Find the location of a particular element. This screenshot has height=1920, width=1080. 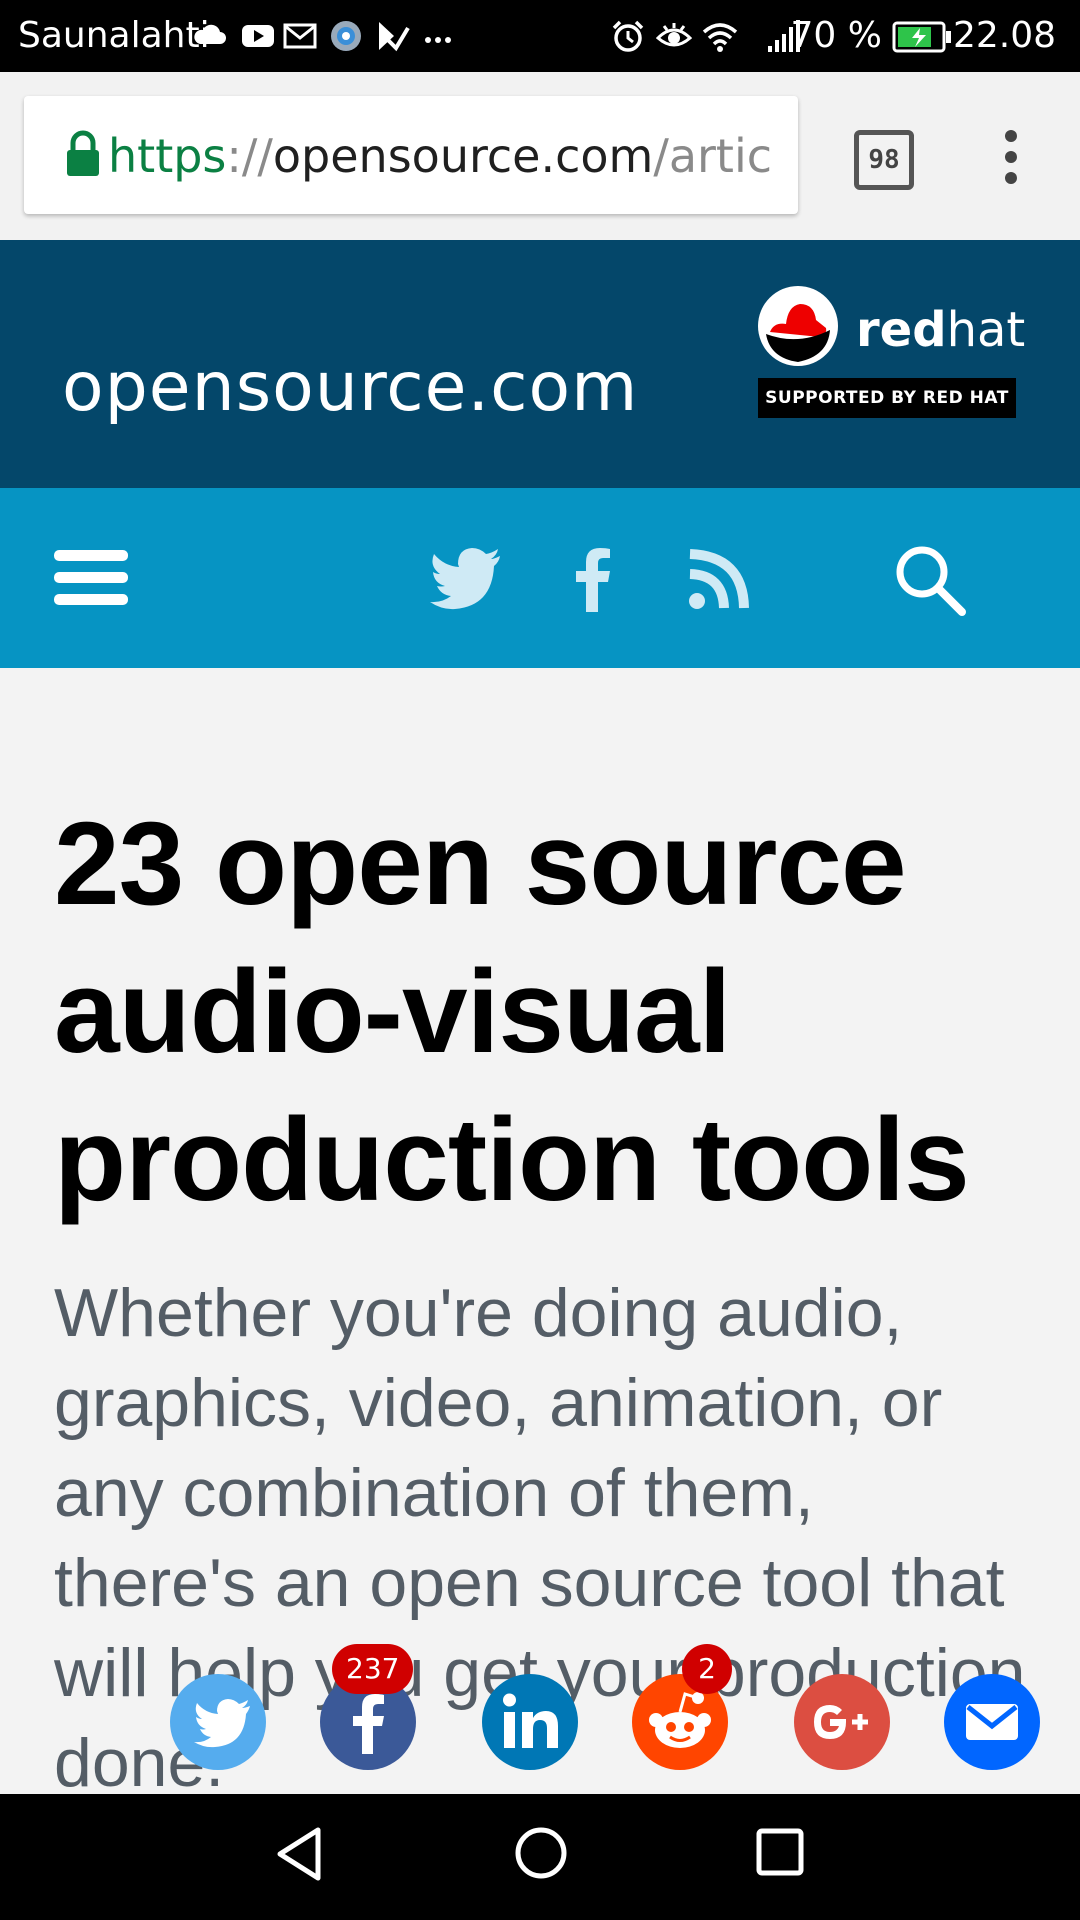

share-twitter-button is located at coordinates (218, 1722).